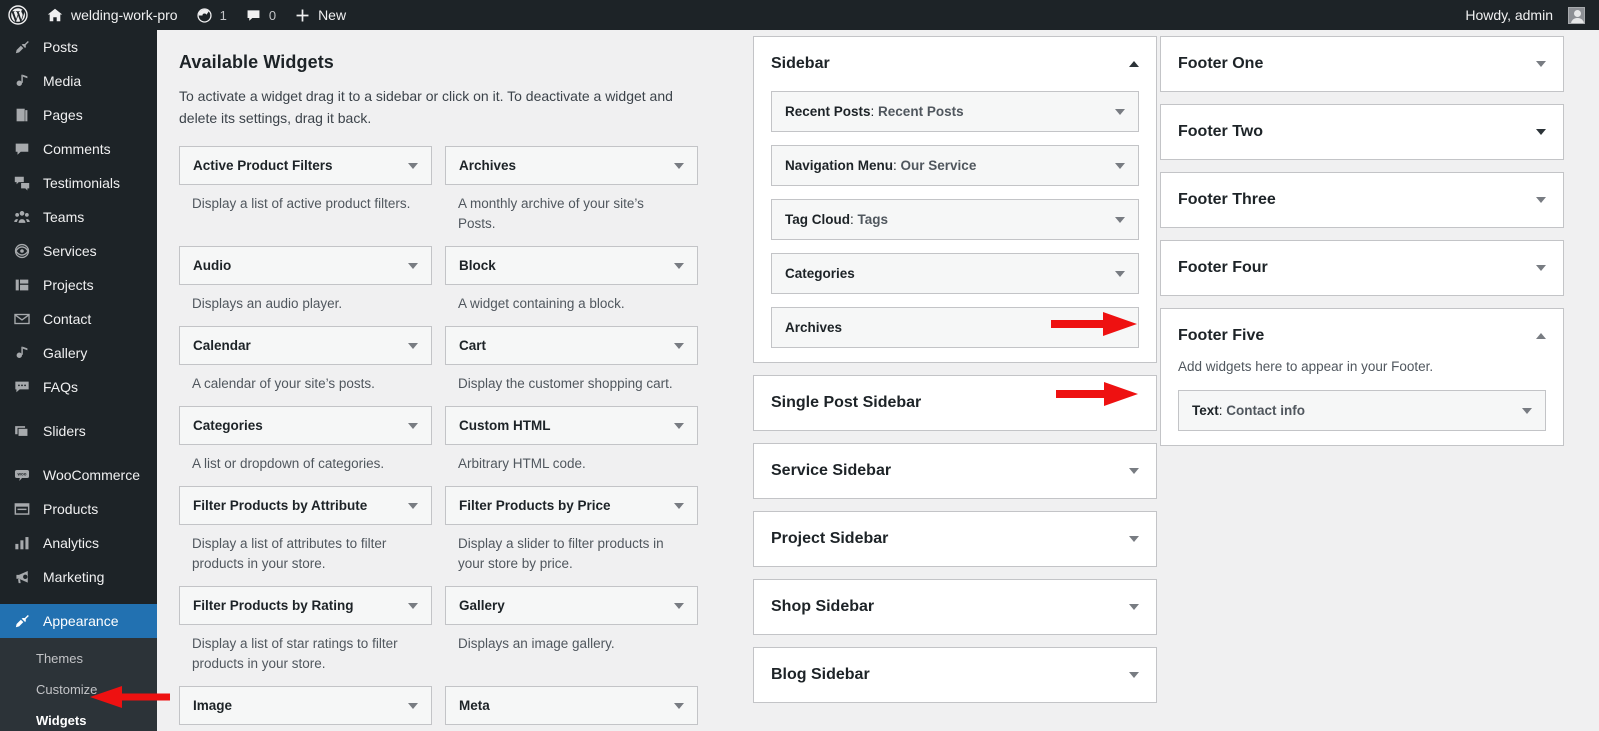 Image resolution: width=1599 pixels, height=731 pixels. What do you see at coordinates (955, 607) in the screenshot?
I see `sidebar-panel-header: Shop Sidebar` at bounding box center [955, 607].